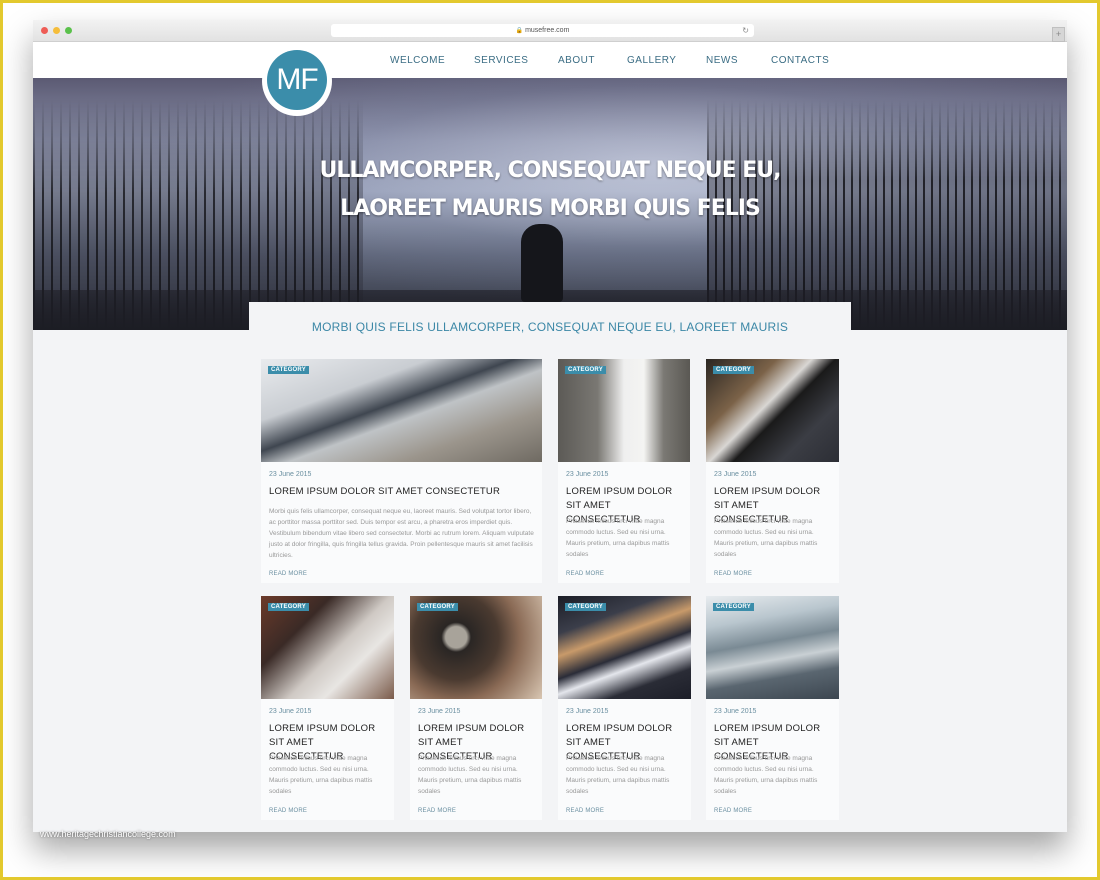  I want to click on lock-icon: 🔒, so click(519, 31).